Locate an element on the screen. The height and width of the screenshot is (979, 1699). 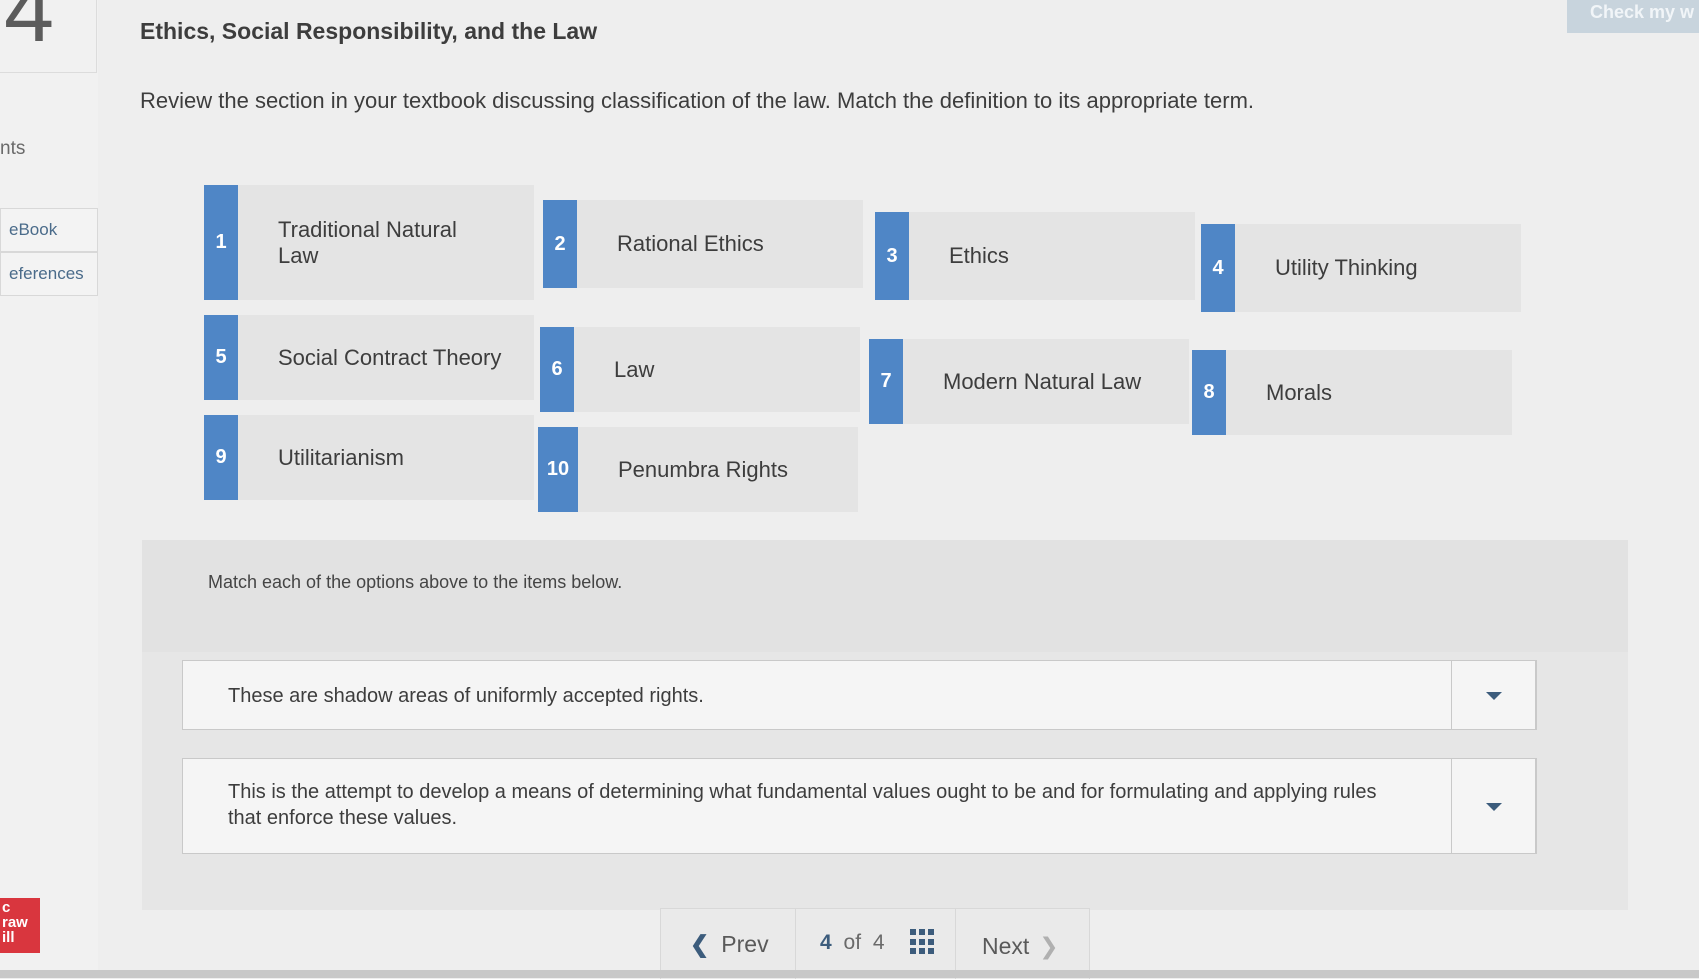
term-number-badge: 8 is located at coordinates (1209, 392).